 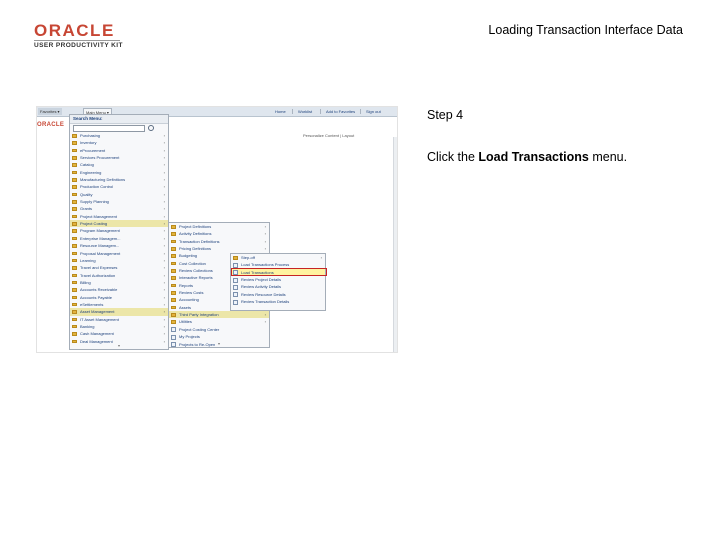 I want to click on menu3-item-label: Review Activity Details, so click(x=261, y=287).